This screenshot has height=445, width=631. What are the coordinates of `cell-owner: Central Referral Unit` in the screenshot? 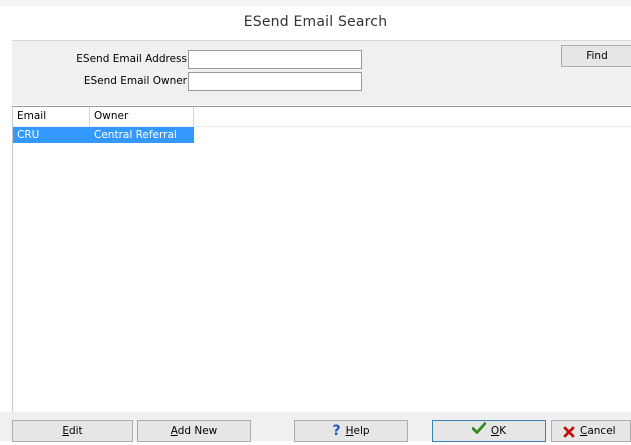 It's located at (142, 142).